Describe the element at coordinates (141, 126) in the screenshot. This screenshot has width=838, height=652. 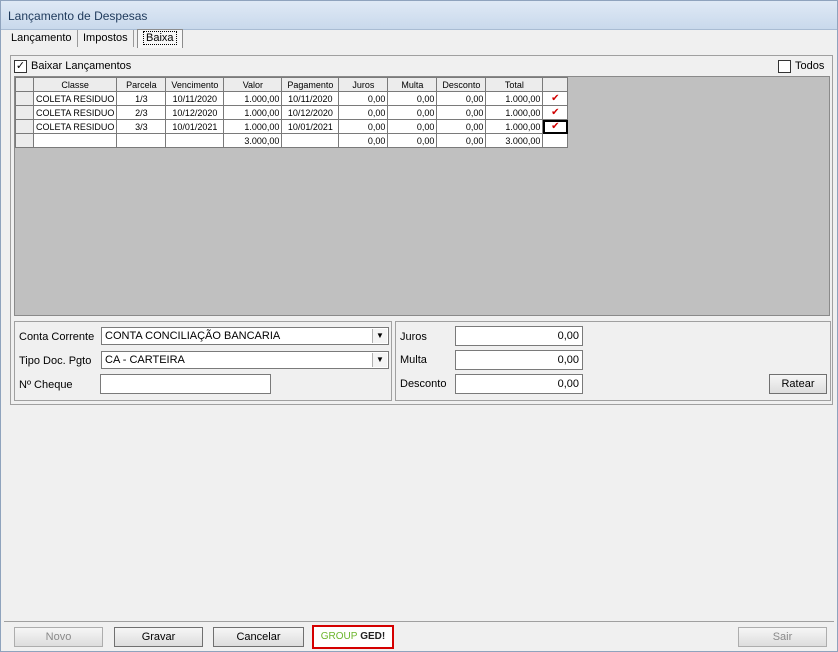
I see `cell-parcela: 3/3` at that location.